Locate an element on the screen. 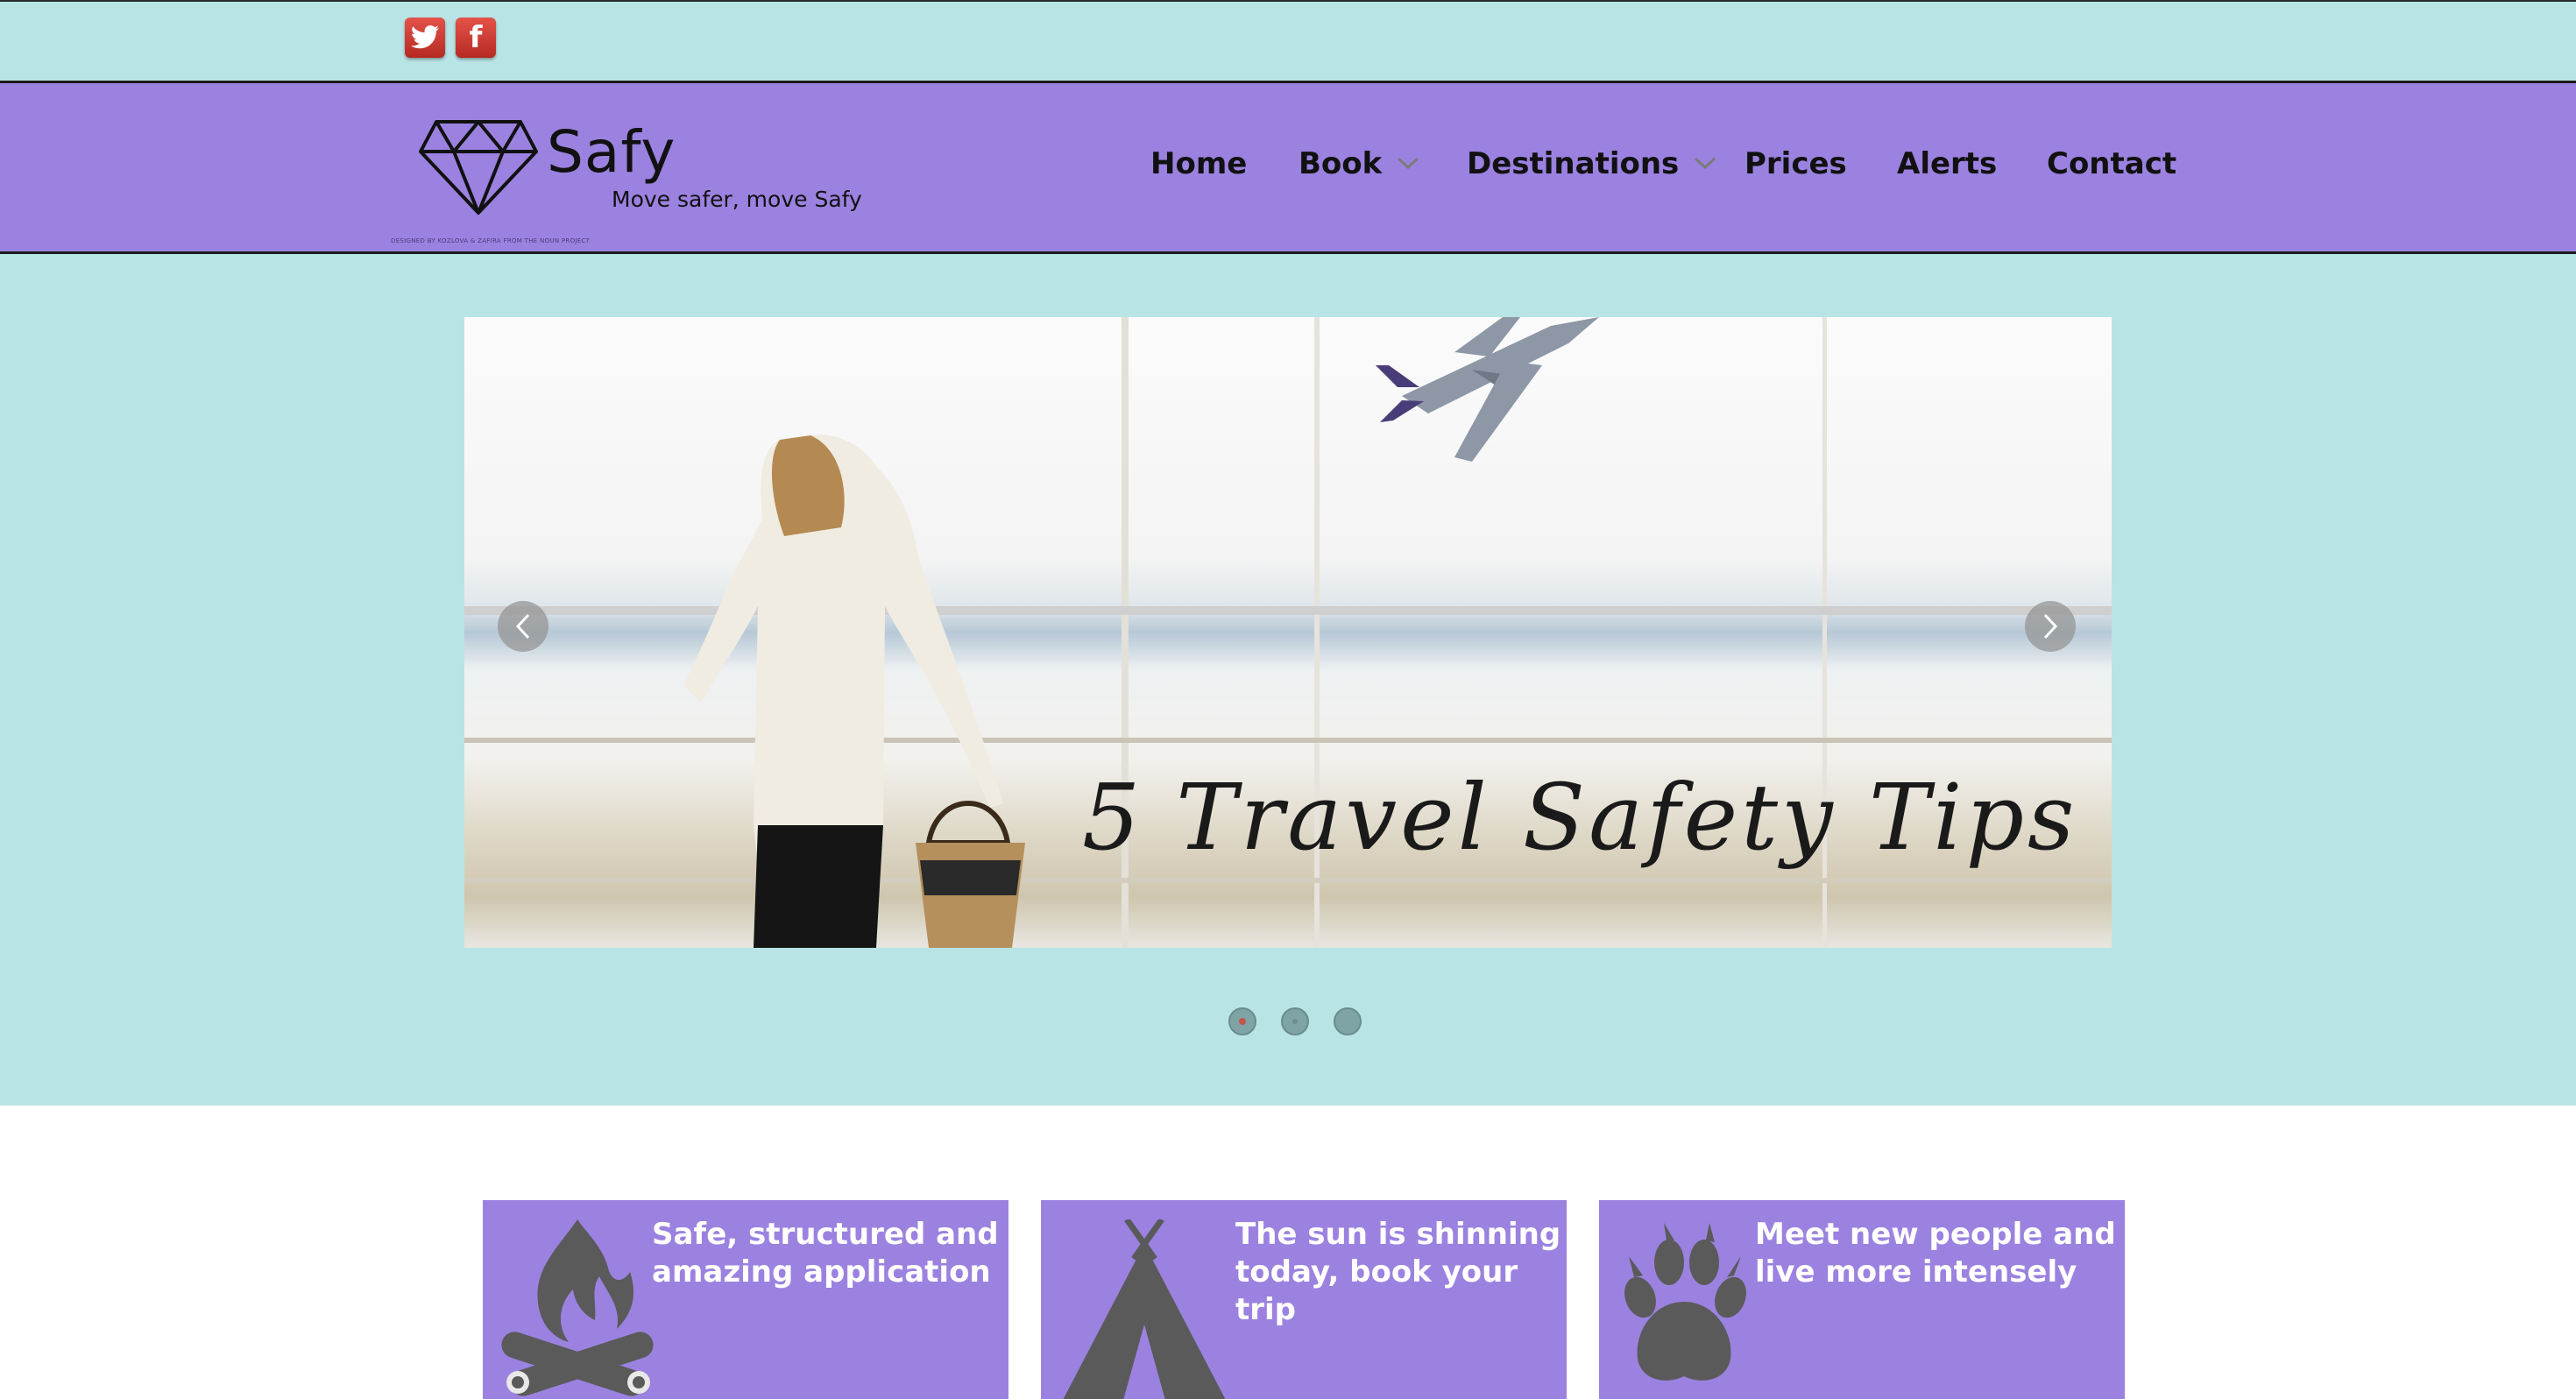  nav-prices: Prices is located at coordinates (1795, 163).